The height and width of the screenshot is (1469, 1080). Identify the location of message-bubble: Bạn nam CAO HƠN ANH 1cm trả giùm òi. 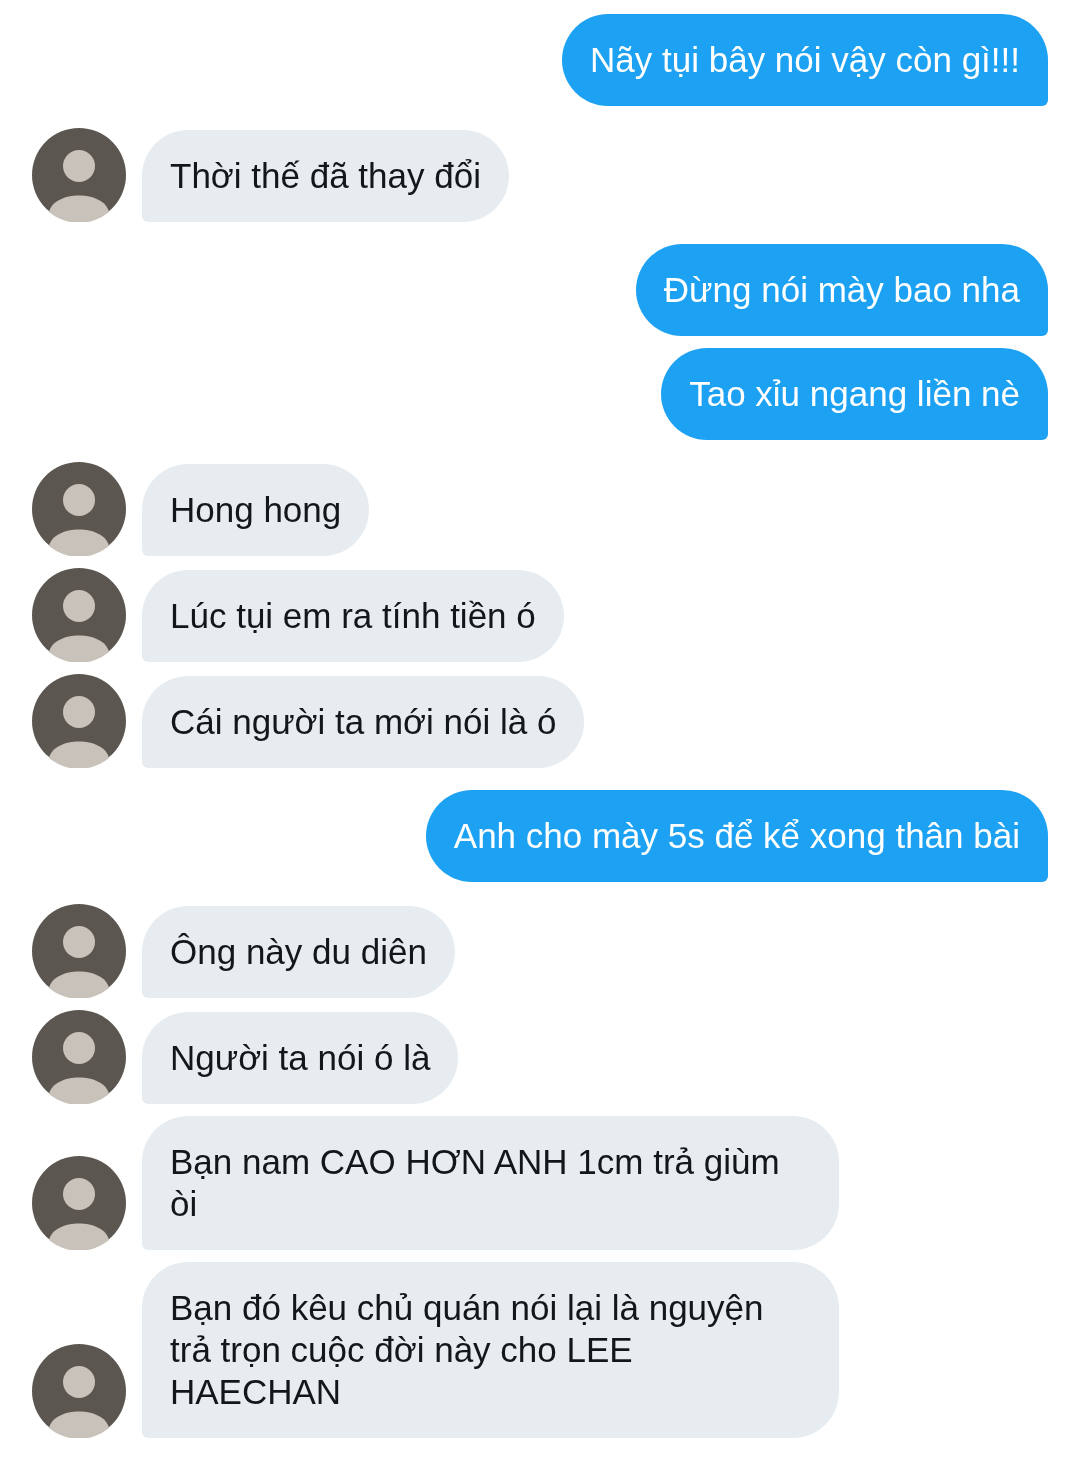
(490, 1183).